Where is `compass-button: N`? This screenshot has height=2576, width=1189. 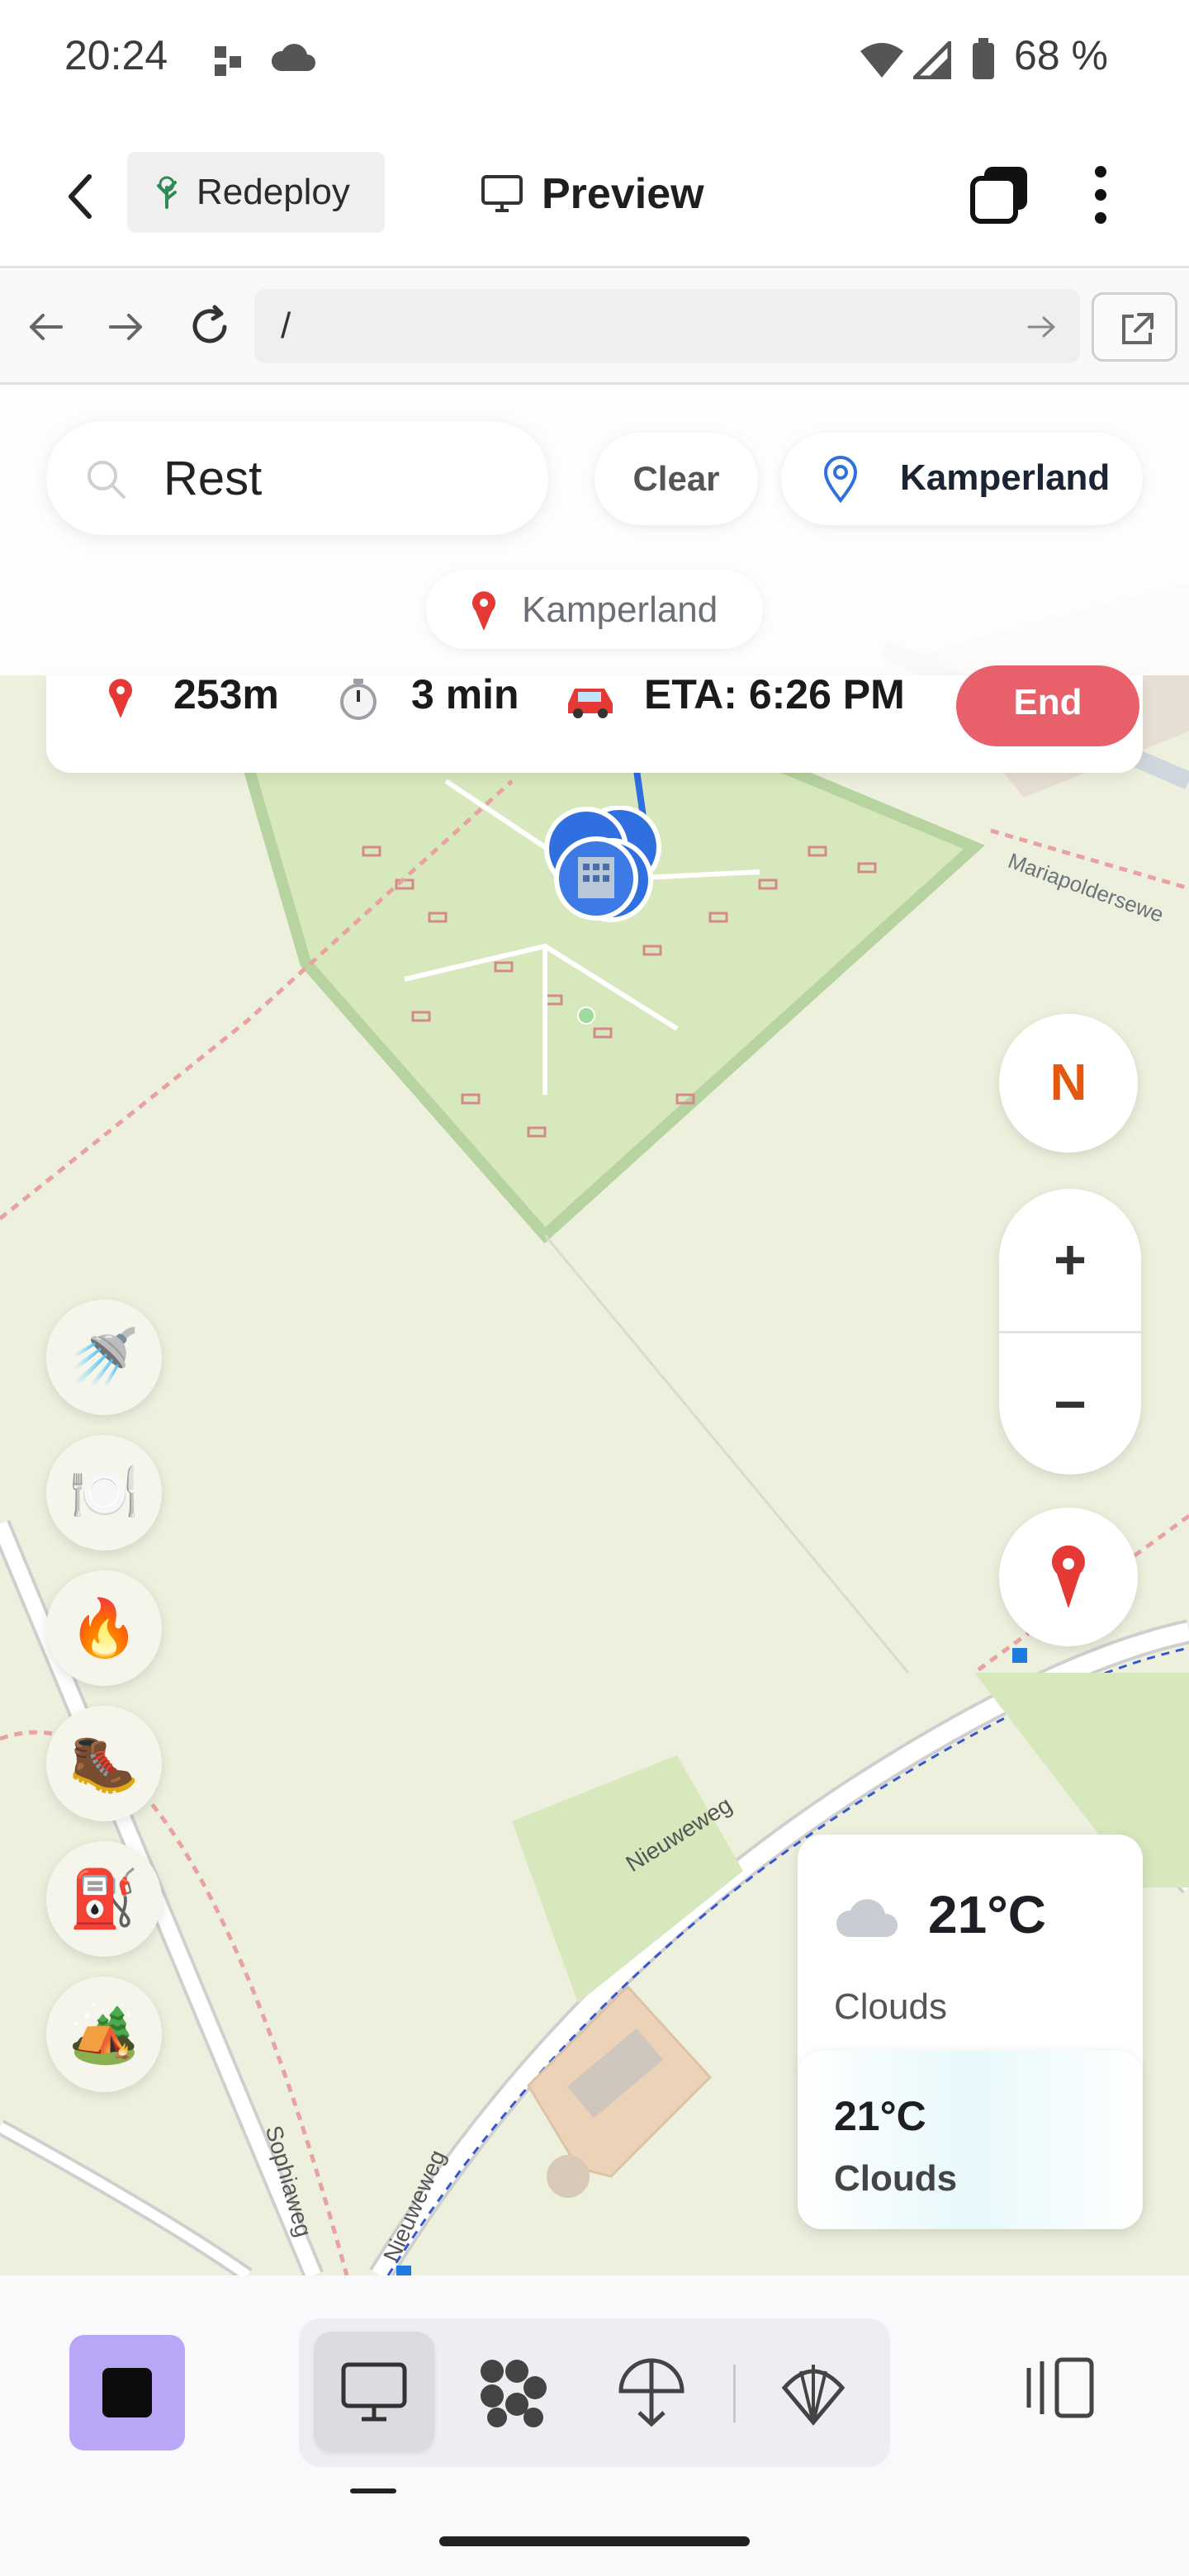
compass-button: N is located at coordinates (1068, 1083).